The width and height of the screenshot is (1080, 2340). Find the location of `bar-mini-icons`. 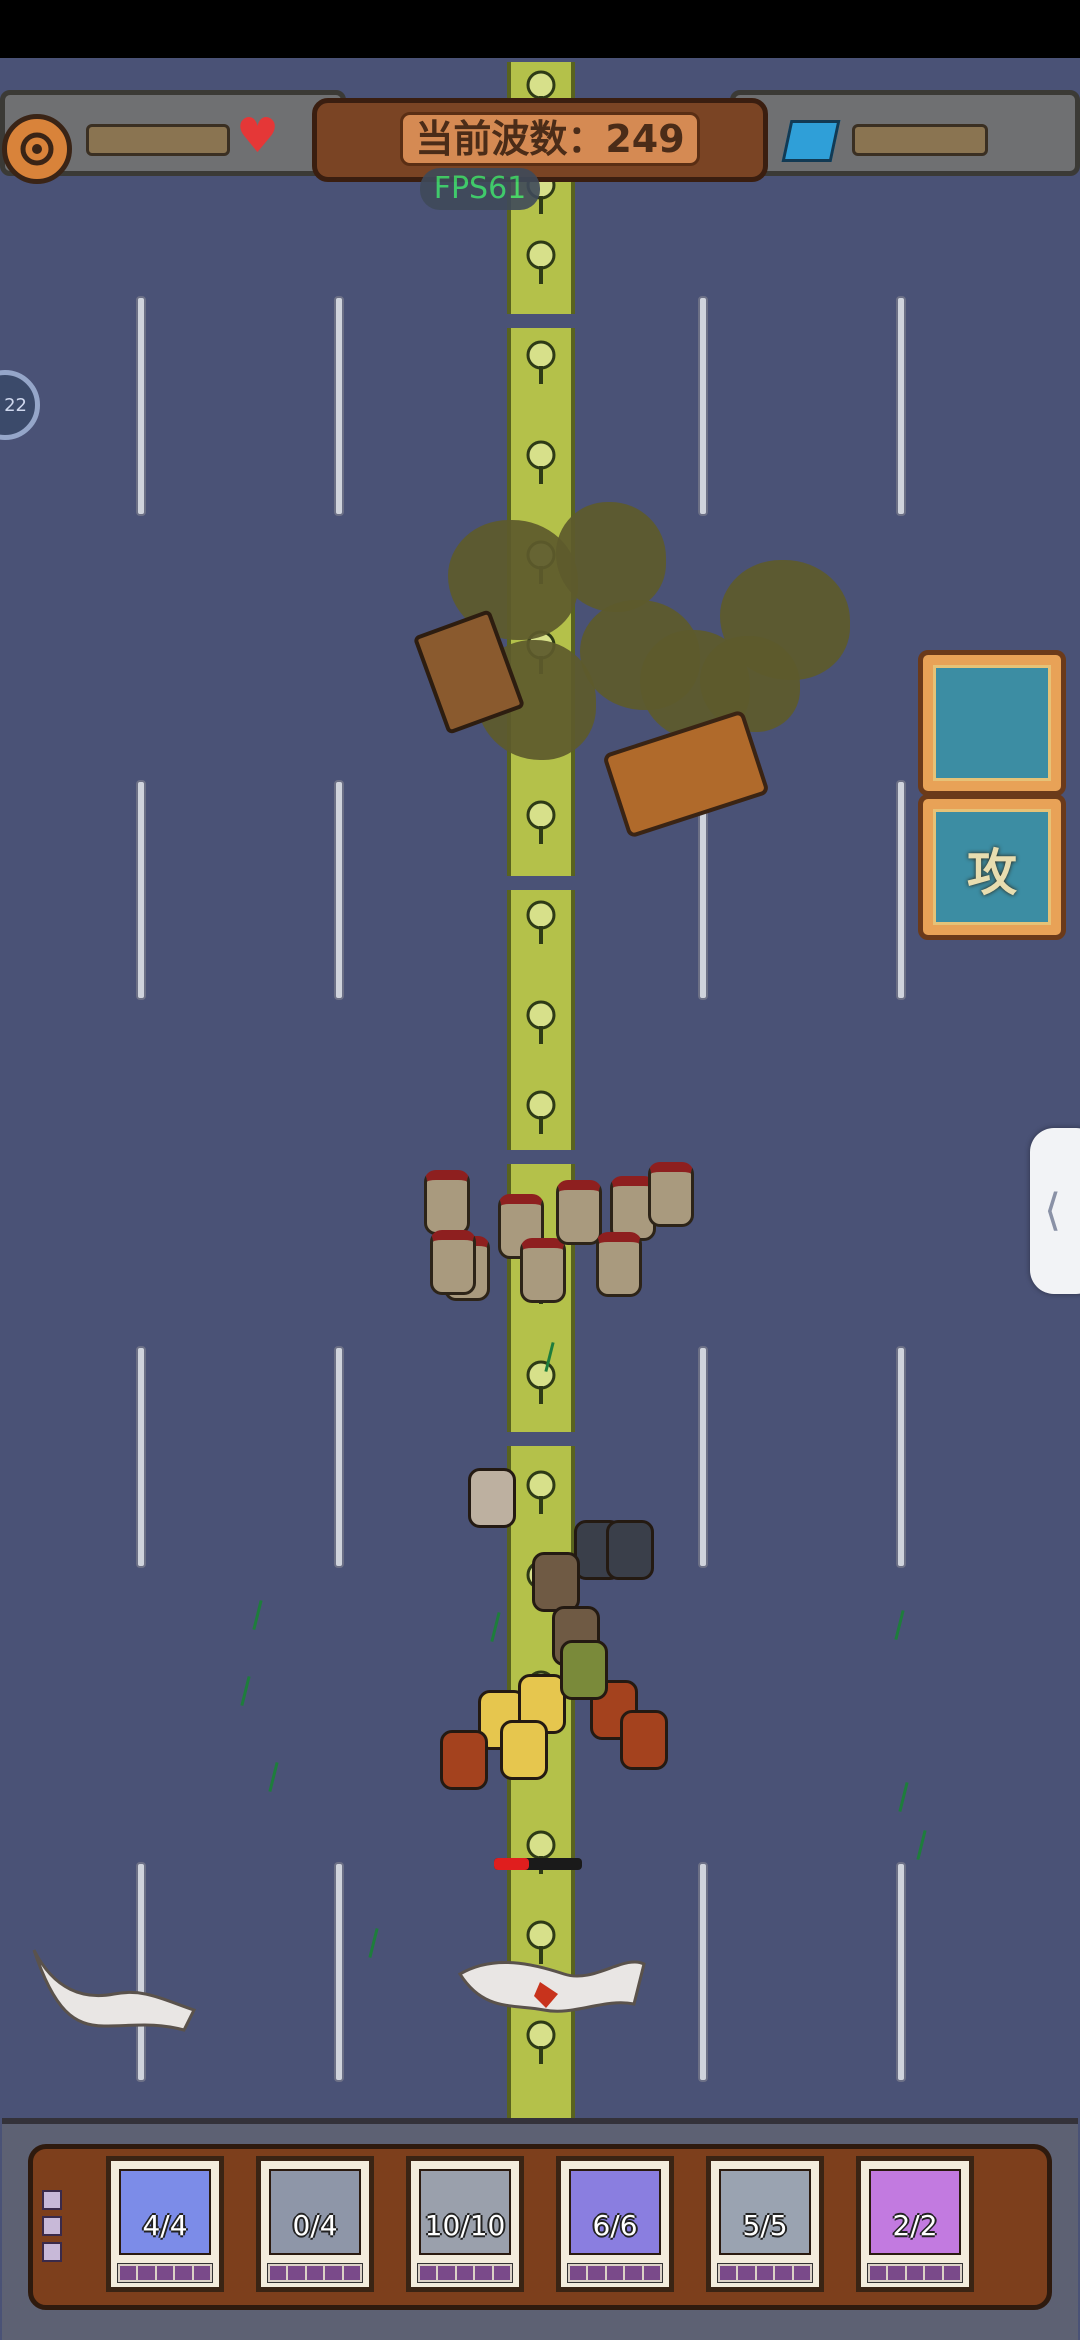

bar-mini-icons is located at coordinates (53, 2230).